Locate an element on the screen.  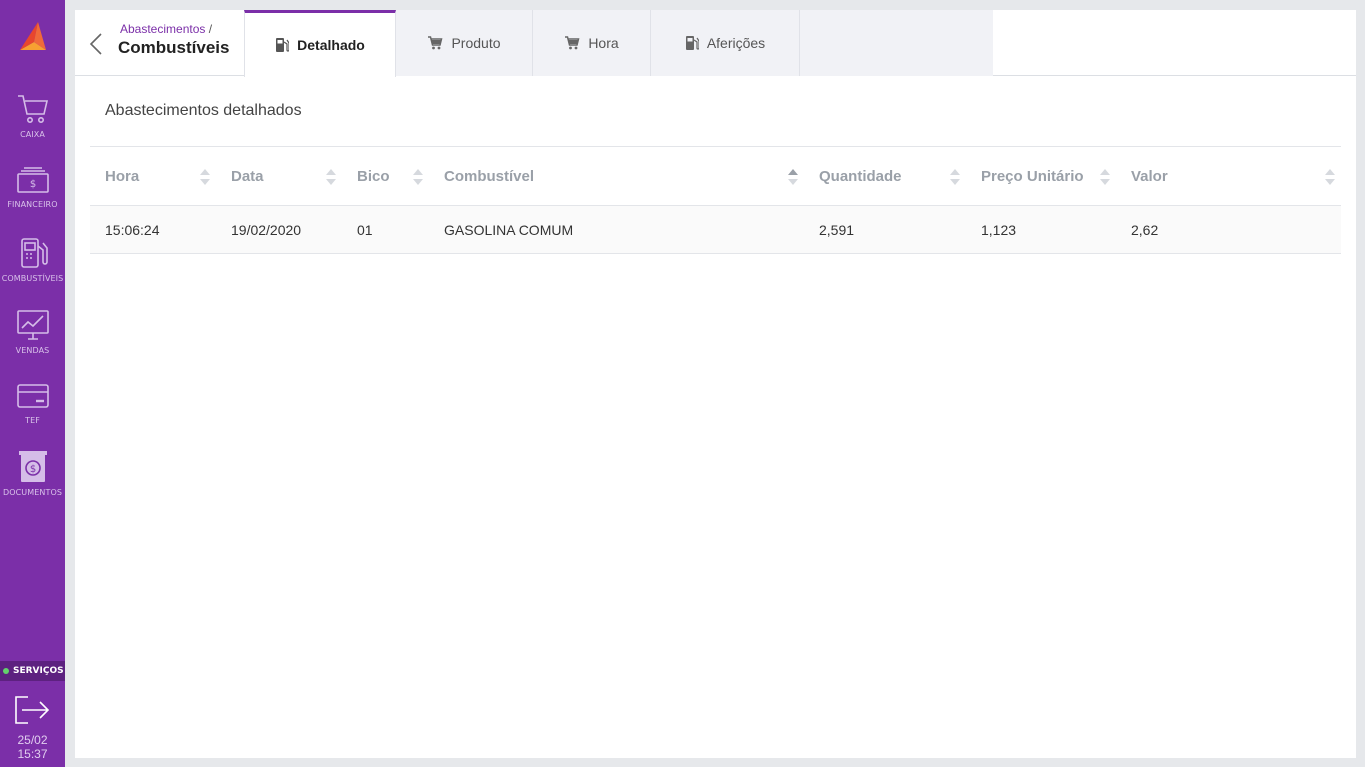
column-header-label: Quantidade is located at coordinates (860, 176).